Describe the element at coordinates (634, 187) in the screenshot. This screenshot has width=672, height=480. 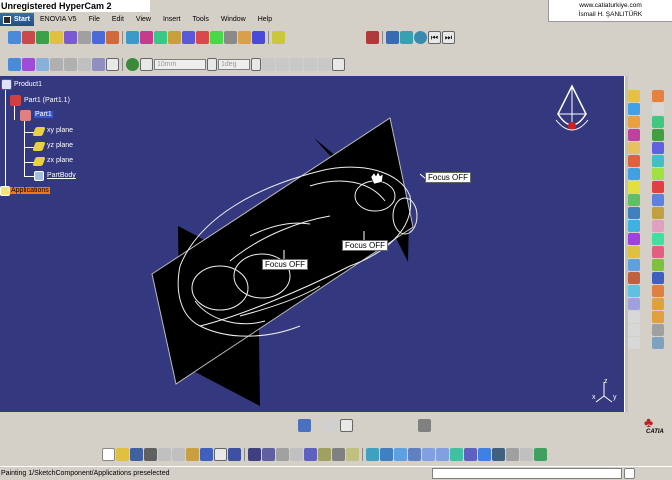
I see `thickness-icon` at that location.